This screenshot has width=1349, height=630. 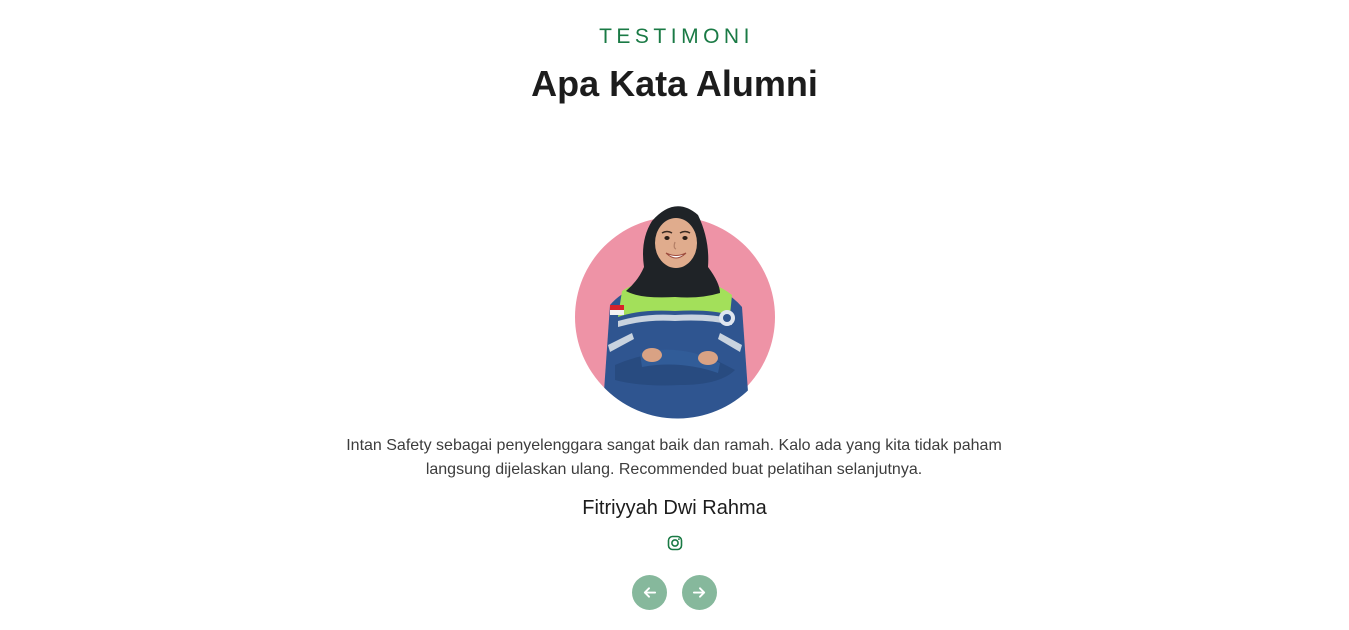 What do you see at coordinates (674, 508) in the screenshot?
I see `testimonial-author-name: Fitriyyah Dwi Rahma` at bounding box center [674, 508].